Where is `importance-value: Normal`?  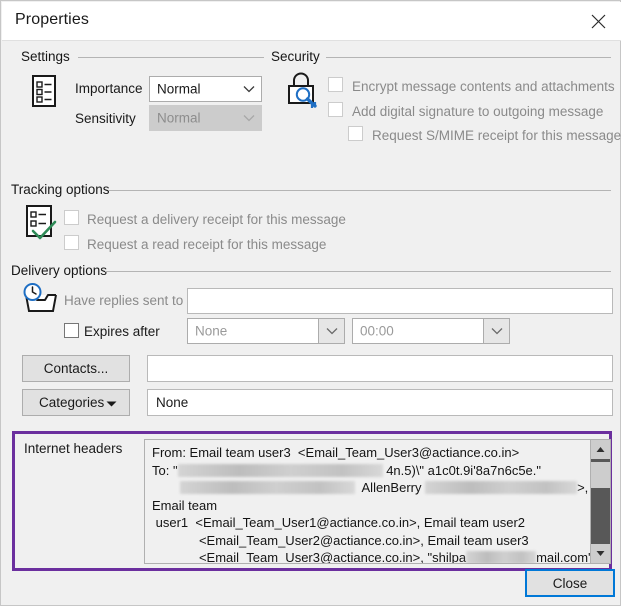 importance-value: Normal is located at coordinates (179, 89).